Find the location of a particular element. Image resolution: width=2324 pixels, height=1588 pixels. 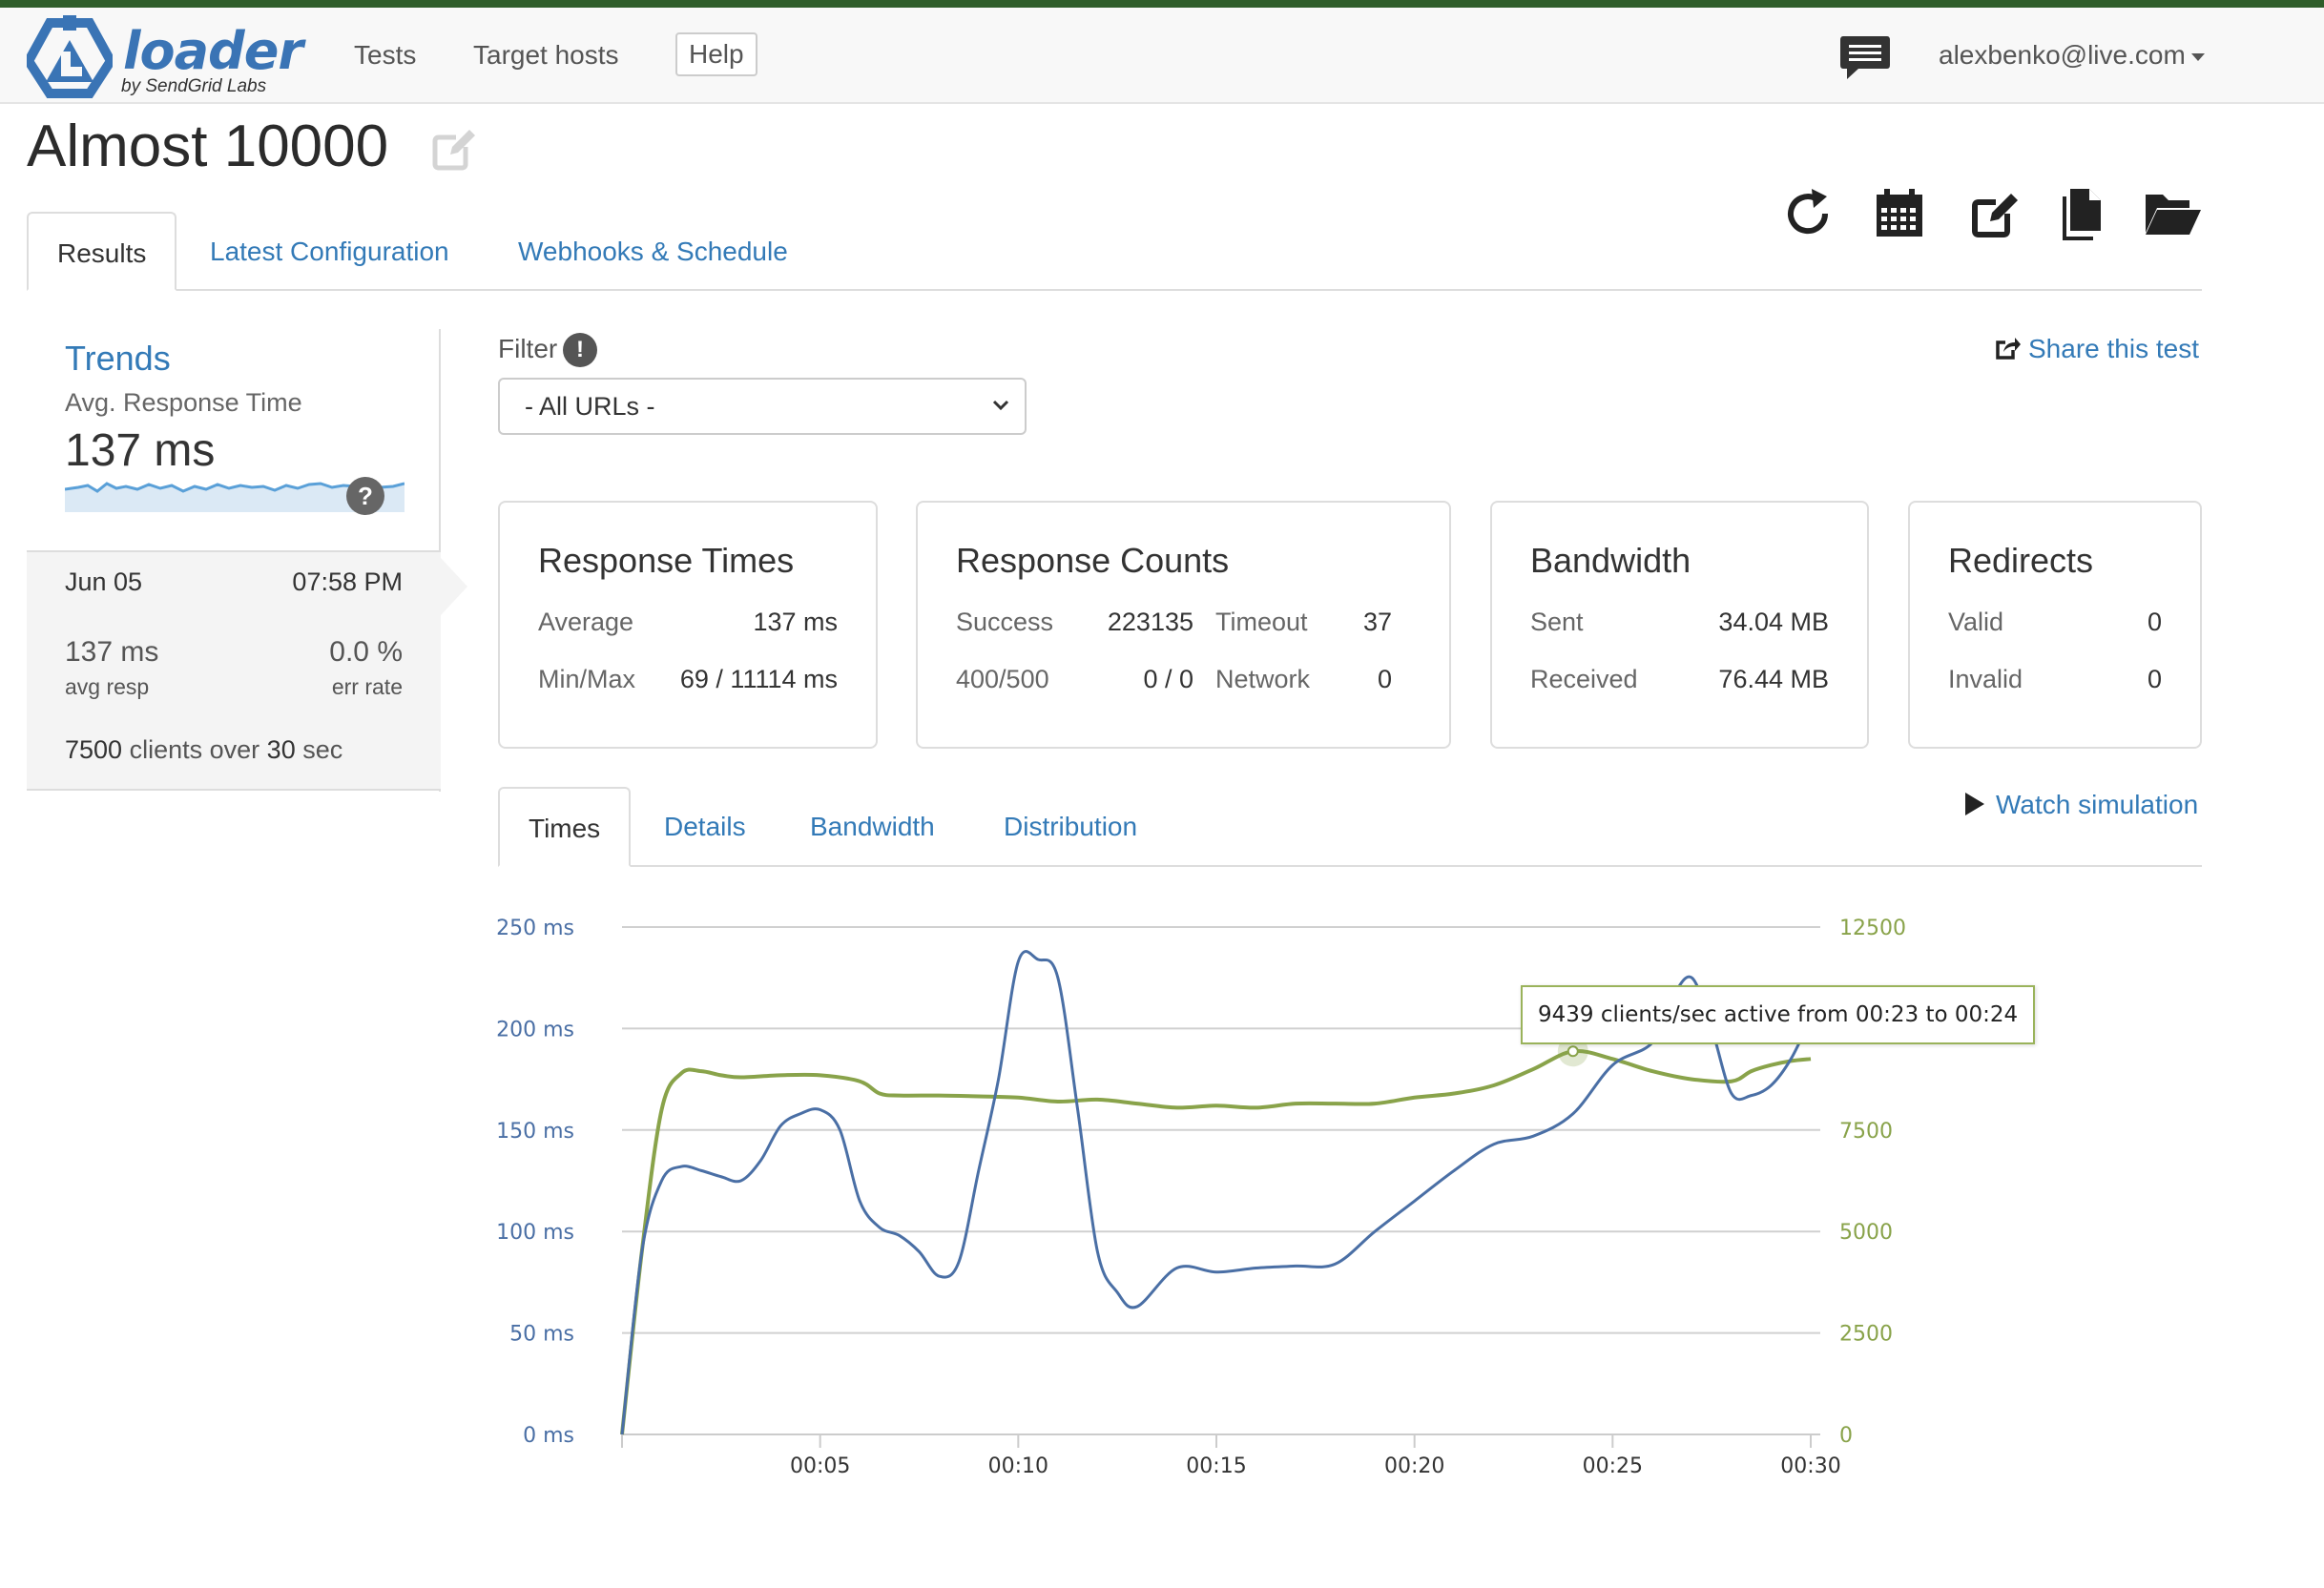

chat-icon is located at coordinates (1865, 58).